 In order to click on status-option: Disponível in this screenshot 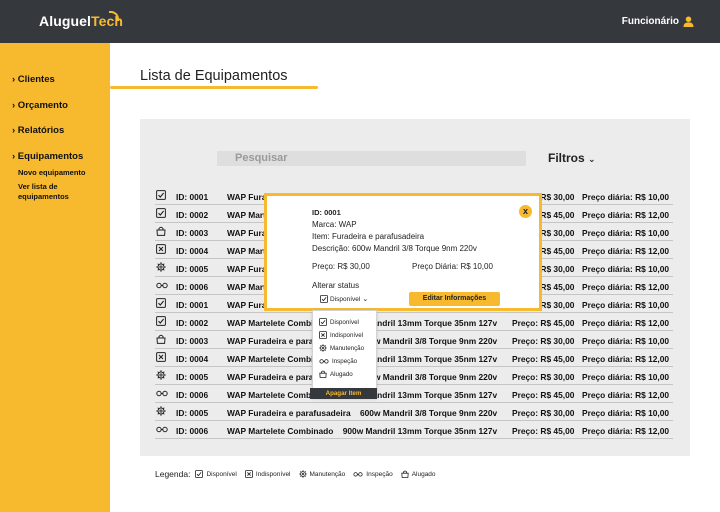, I will do `click(339, 322)`.